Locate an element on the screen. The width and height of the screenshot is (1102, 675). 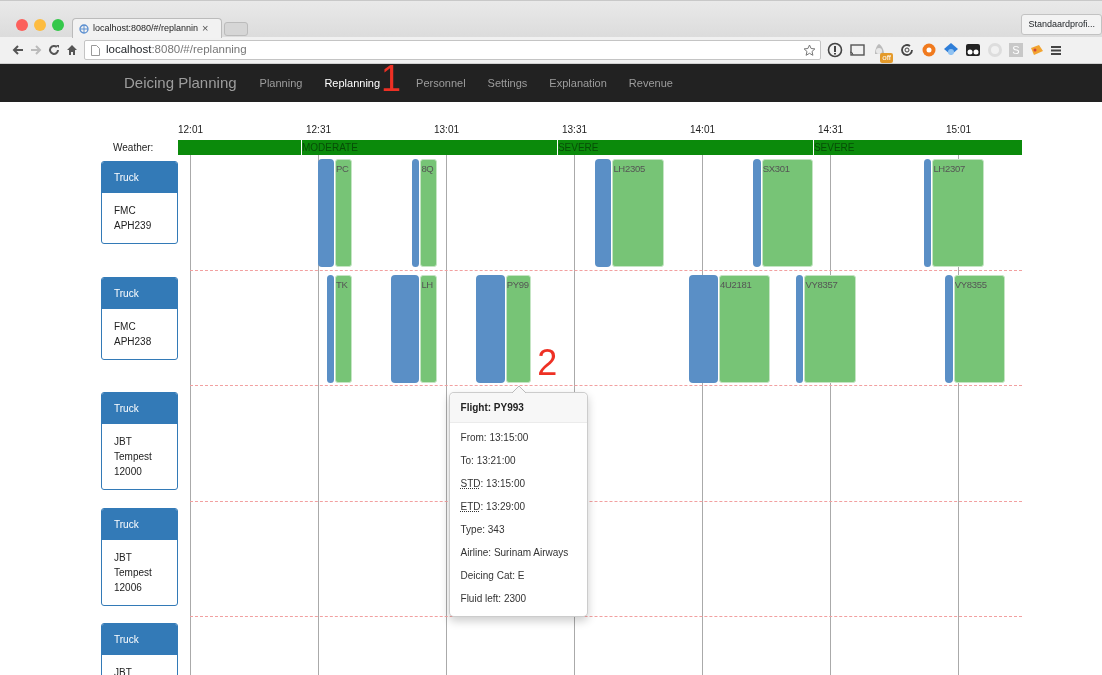
deicing-block: SX301 is located at coordinates (787, 213).